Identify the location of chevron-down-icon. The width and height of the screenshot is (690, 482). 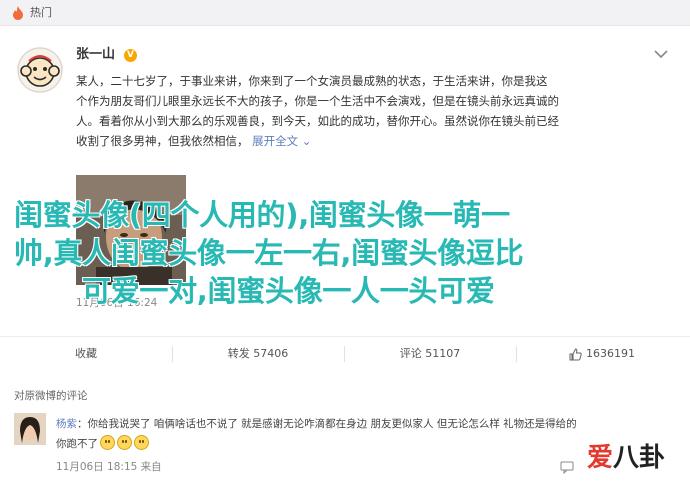
(661, 54).